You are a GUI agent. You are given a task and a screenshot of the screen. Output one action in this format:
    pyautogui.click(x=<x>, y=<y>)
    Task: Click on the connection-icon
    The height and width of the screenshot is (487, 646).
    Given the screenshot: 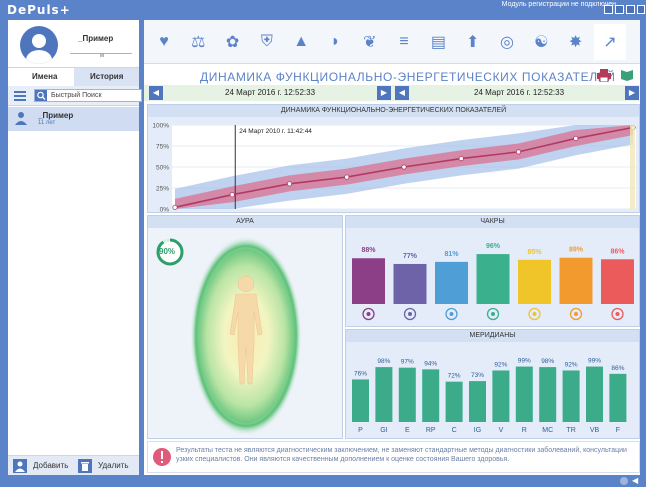 What is the action you would take?
    pyautogui.click(x=624, y=481)
    